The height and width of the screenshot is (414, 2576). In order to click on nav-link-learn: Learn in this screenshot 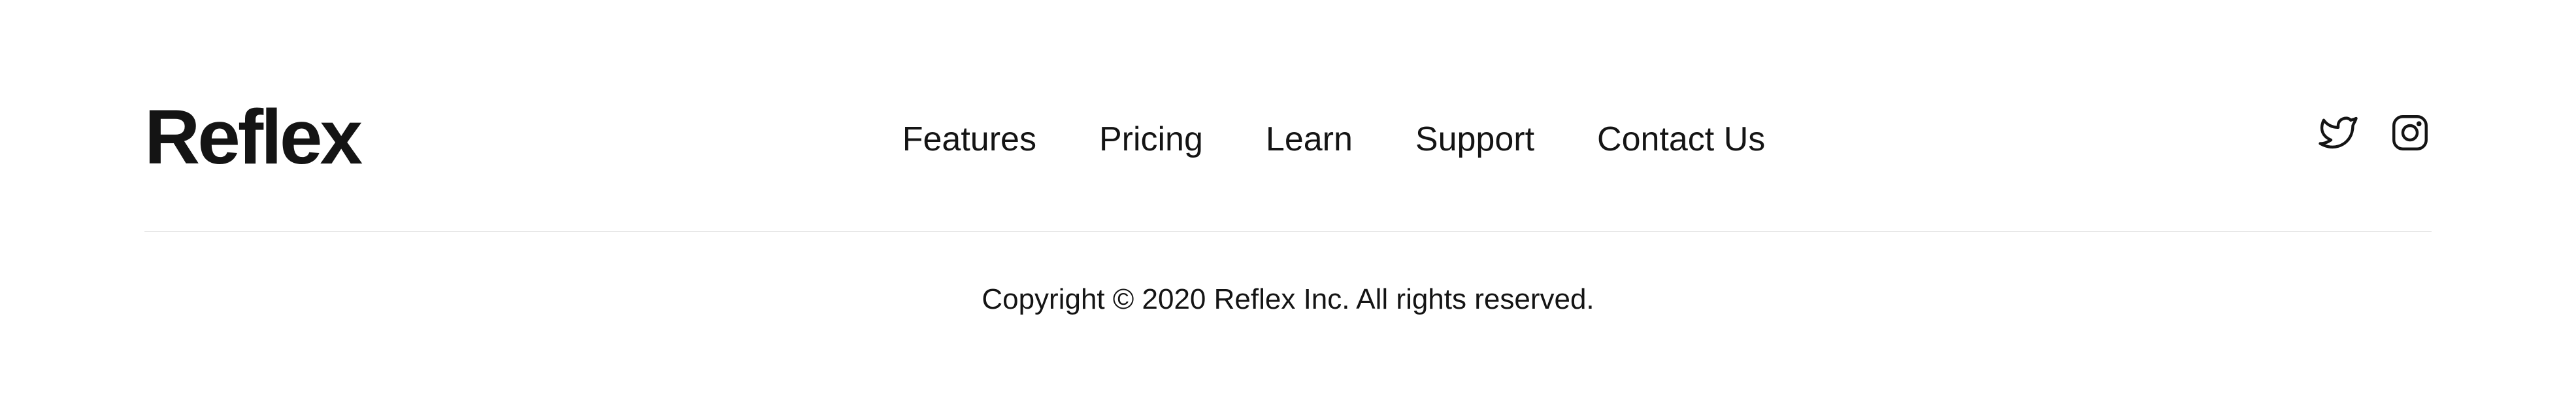, I will do `click(1309, 139)`.